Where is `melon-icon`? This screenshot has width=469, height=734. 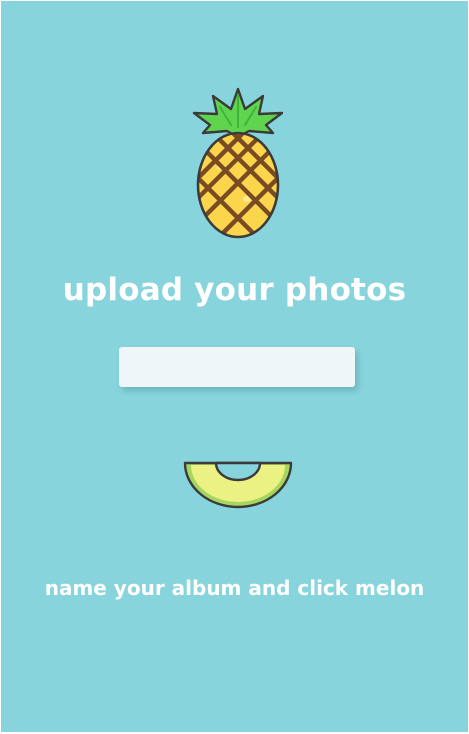 melon-icon is located at coordinates (238, 485).